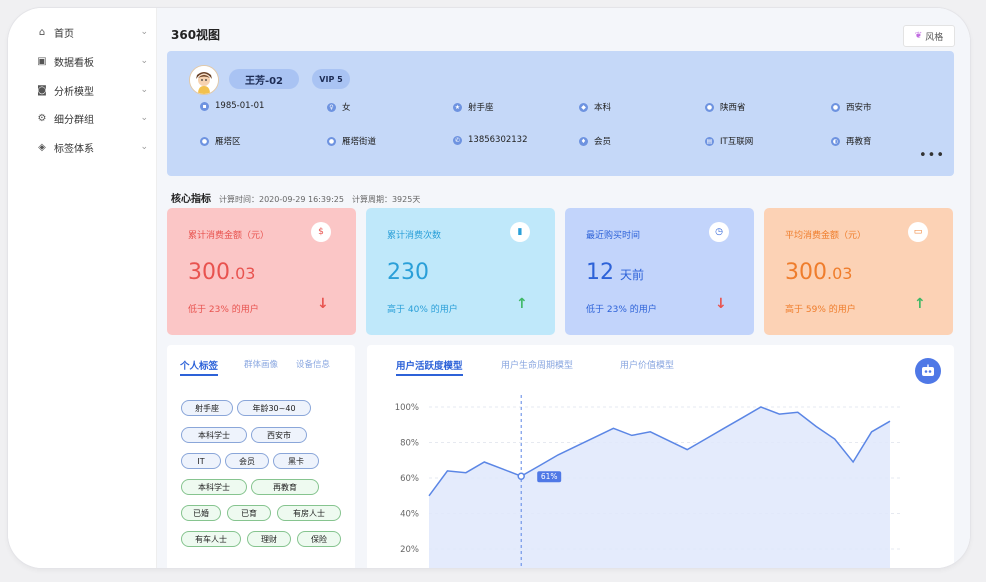  What do you see at coordinates (74, 149) in the screenshot?
I see `sidebar-item-label: 标签体系` at bounding box center [74, 149].